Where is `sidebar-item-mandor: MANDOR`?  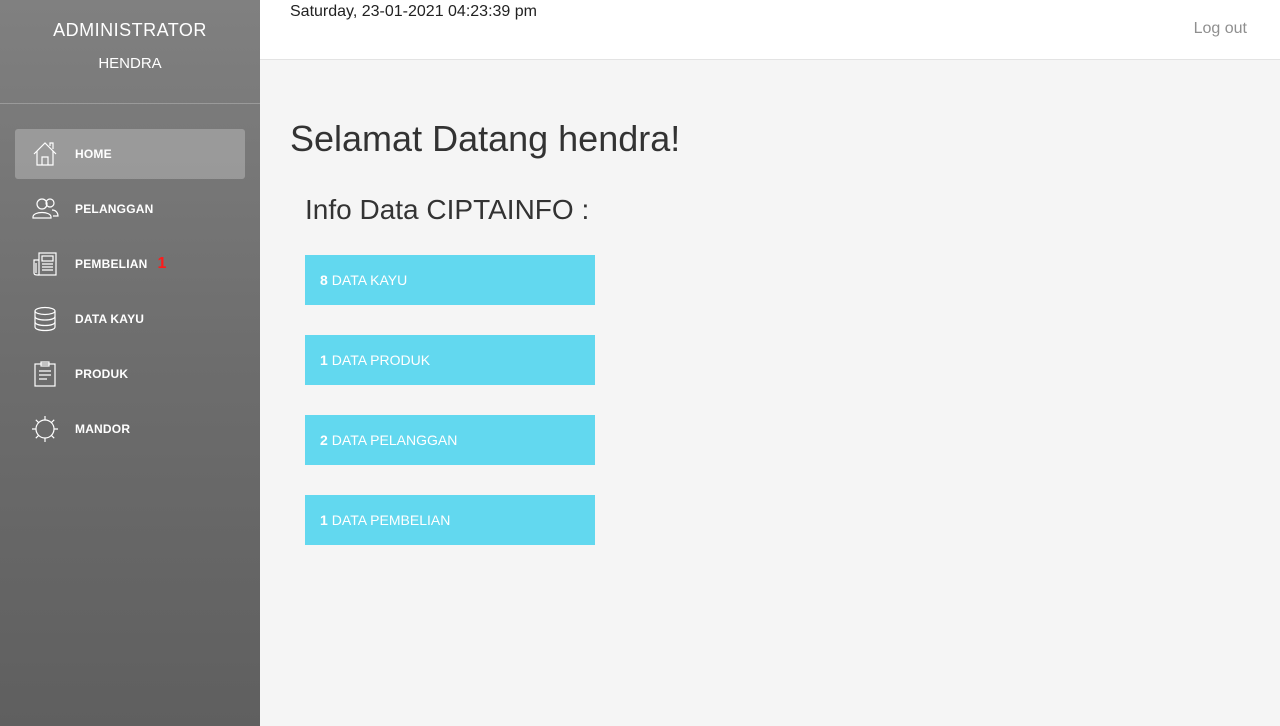 sidebar-item-mandor: MANDOR is located at coordinates (130, 429).